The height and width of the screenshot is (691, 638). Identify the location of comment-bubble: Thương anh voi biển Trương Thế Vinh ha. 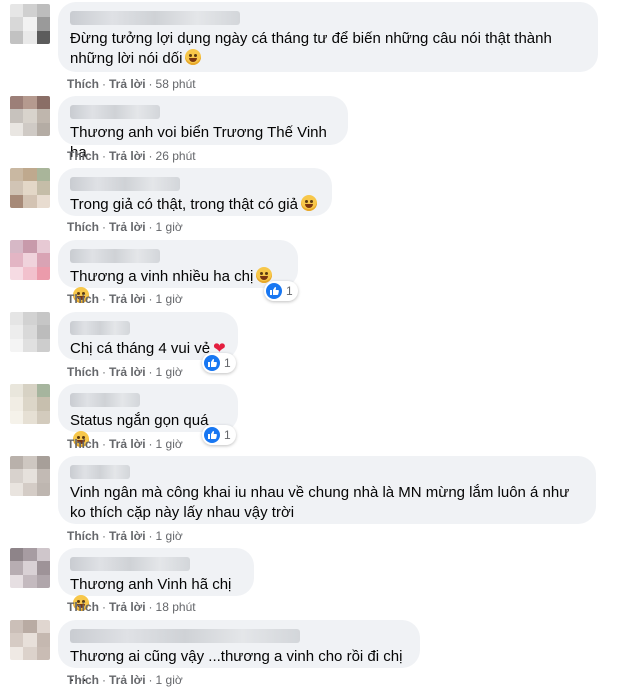
(203, 128).